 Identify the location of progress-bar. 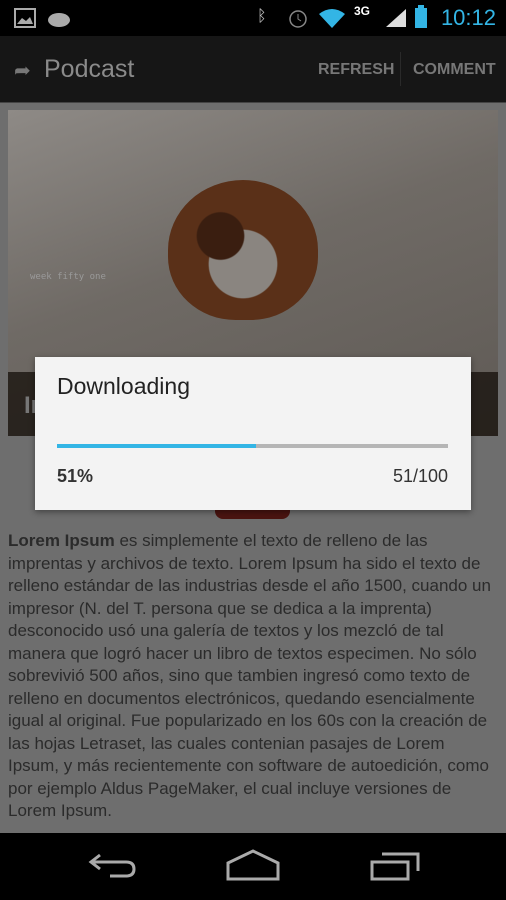
(252, 446).